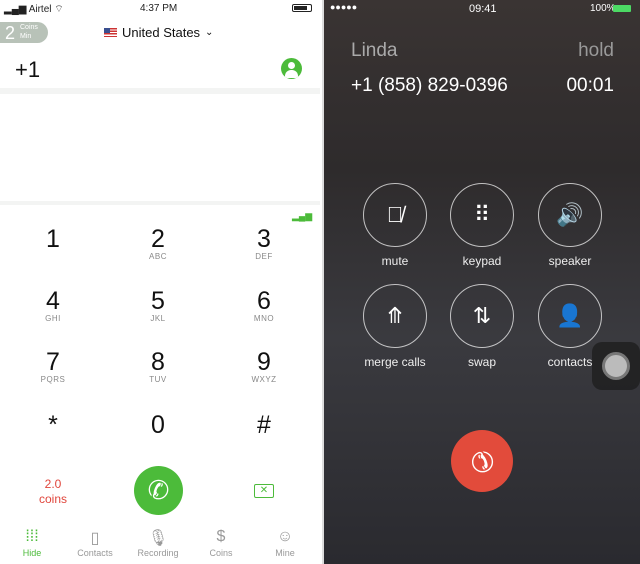 This screenshot has height=564, width=640. I want to click on keypad-label: keypad, so click(482, 261).